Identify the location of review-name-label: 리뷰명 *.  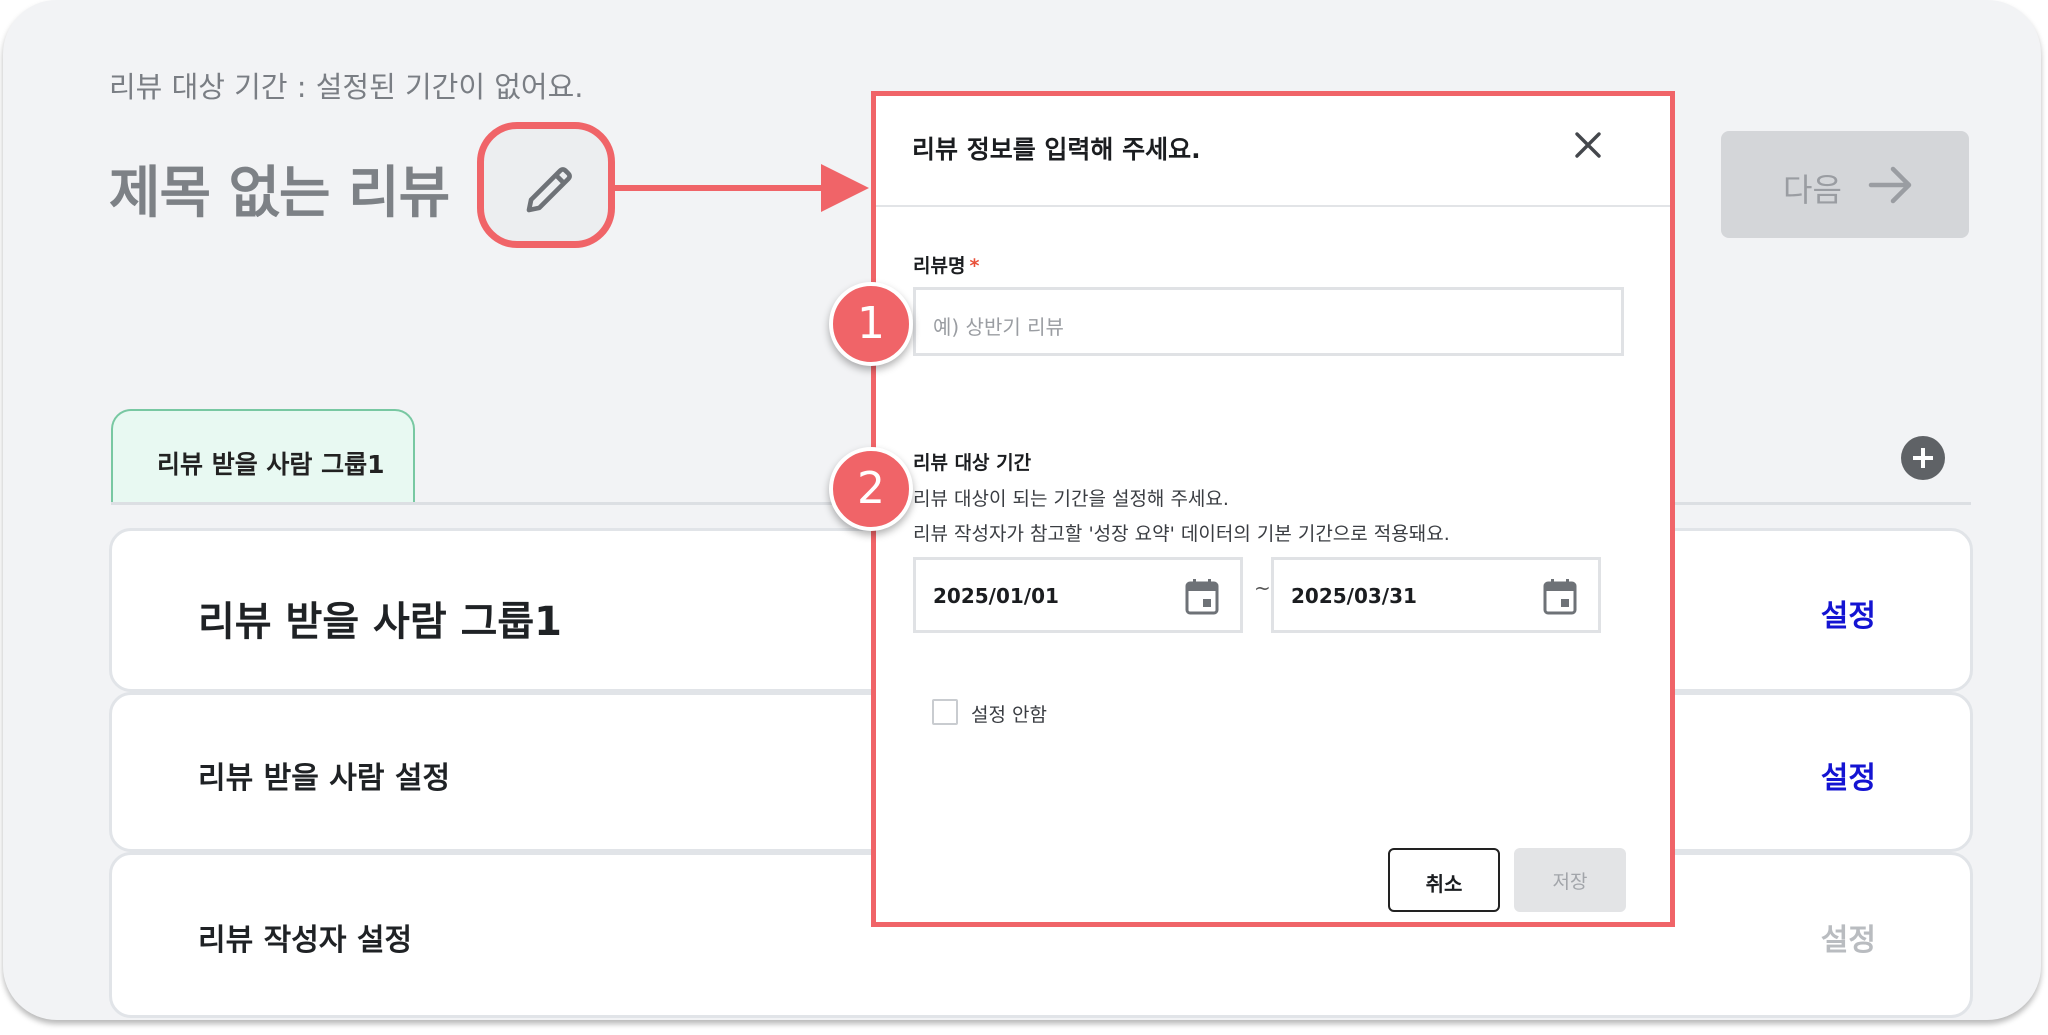
(946, 266).